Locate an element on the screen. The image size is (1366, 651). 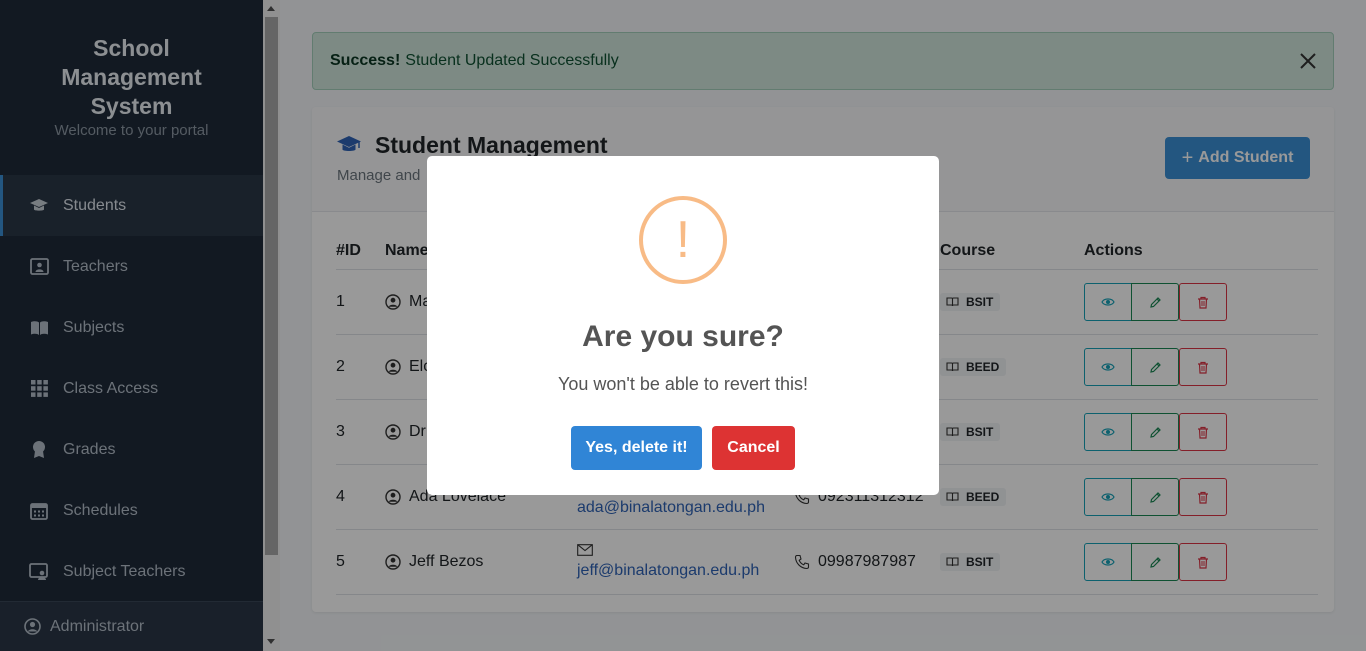
dialog-actions: Yes, delete it! Cancel is located at coordinates (683, 448).